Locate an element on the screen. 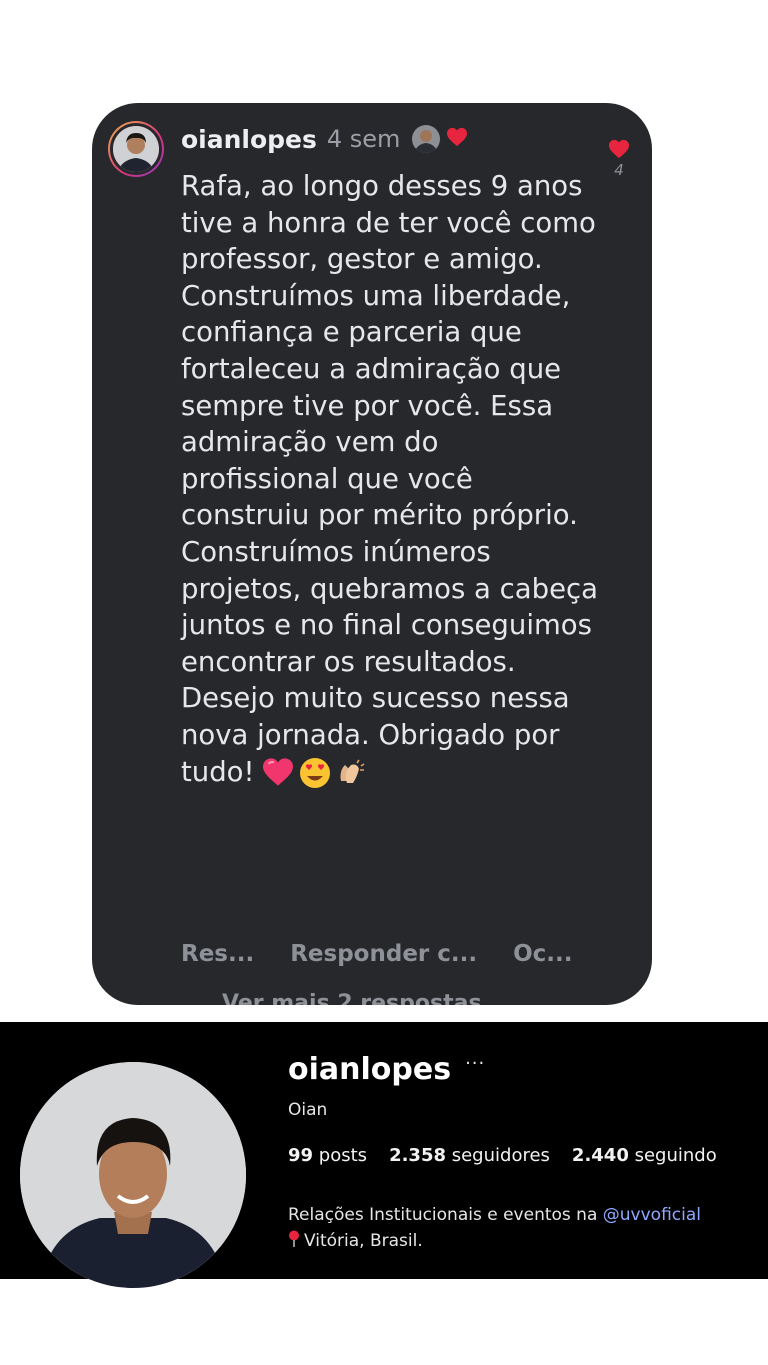 This screenshot has height=1365, width=768. profile-location: Vitória, Brasil. is located at coordinates (363, 1241).